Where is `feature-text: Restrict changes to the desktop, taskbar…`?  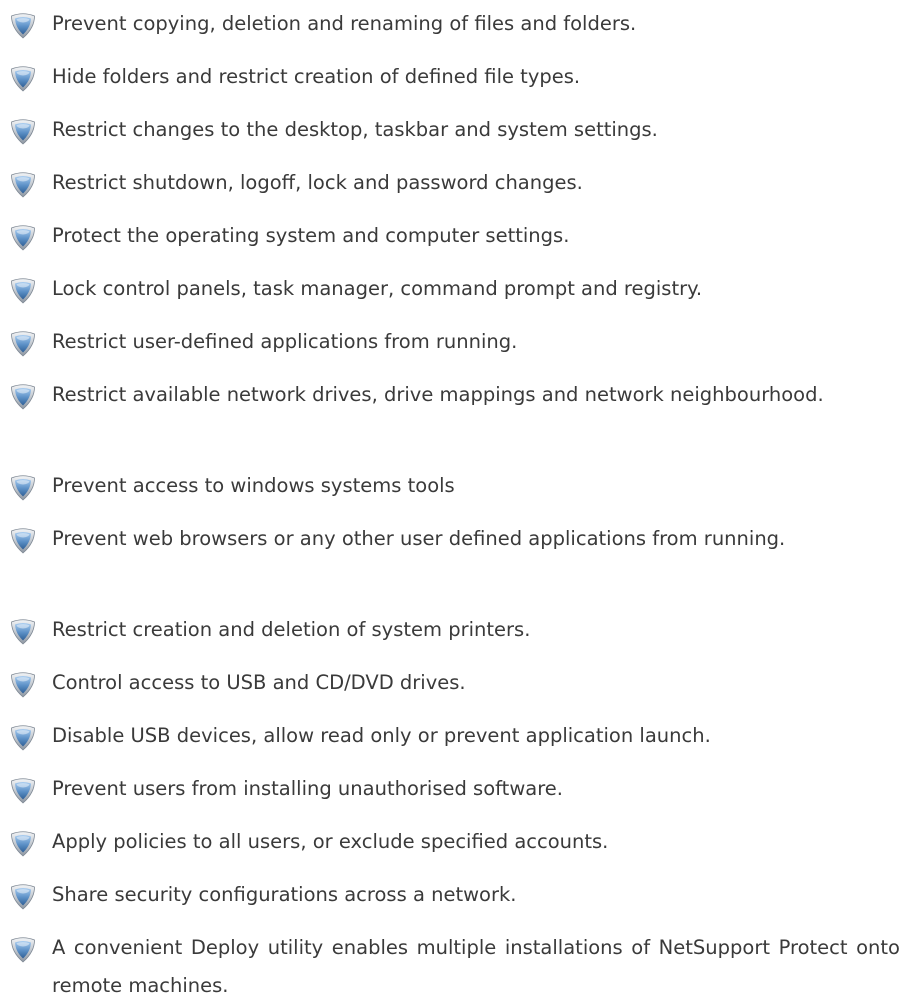 feature-text: Restrict changes to the desktop, taskbar… is located at coordinates (355, 129).